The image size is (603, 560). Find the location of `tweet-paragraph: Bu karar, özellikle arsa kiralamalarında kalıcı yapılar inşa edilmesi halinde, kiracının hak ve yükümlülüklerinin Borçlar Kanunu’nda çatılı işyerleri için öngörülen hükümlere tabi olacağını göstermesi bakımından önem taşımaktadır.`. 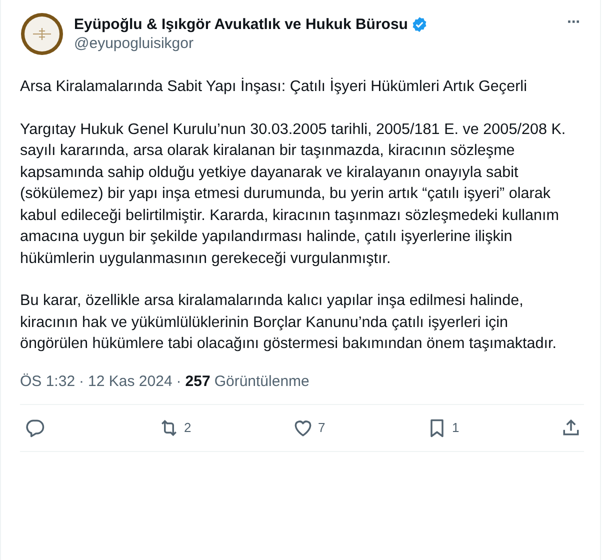

tweet-paragraph: Bu karar, özellikle arsa kiralamalarında kalıcı yapılar inşa edilmesi halinde, kiracının hak ve yükümlülüklerinin Borçlar Kanunu’nda çatılı işyerleri için öngörülen hükümlere tabi olacağını göstermesi bakımından önem taşımaktadır. is located at coordinates (289, 322).